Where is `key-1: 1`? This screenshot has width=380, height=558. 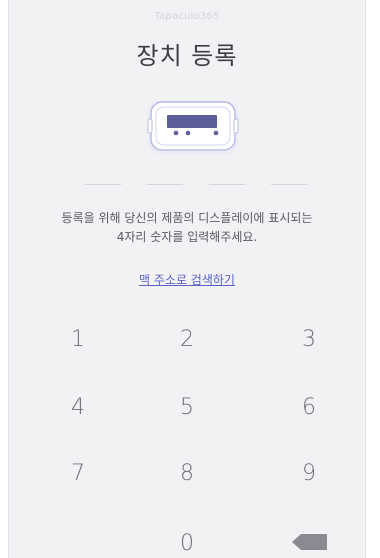
key-1: 1 is located at coordinates (78, 340).